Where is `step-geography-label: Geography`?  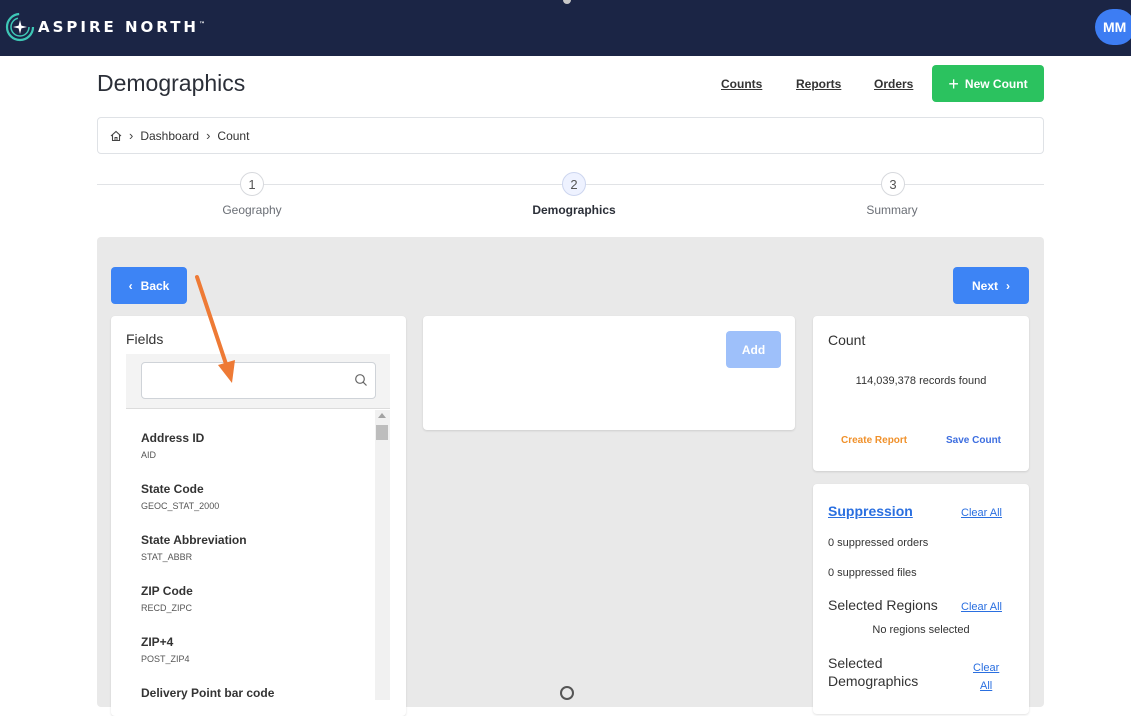 step-geography-label: Geography is located at coordinates (252, 210).